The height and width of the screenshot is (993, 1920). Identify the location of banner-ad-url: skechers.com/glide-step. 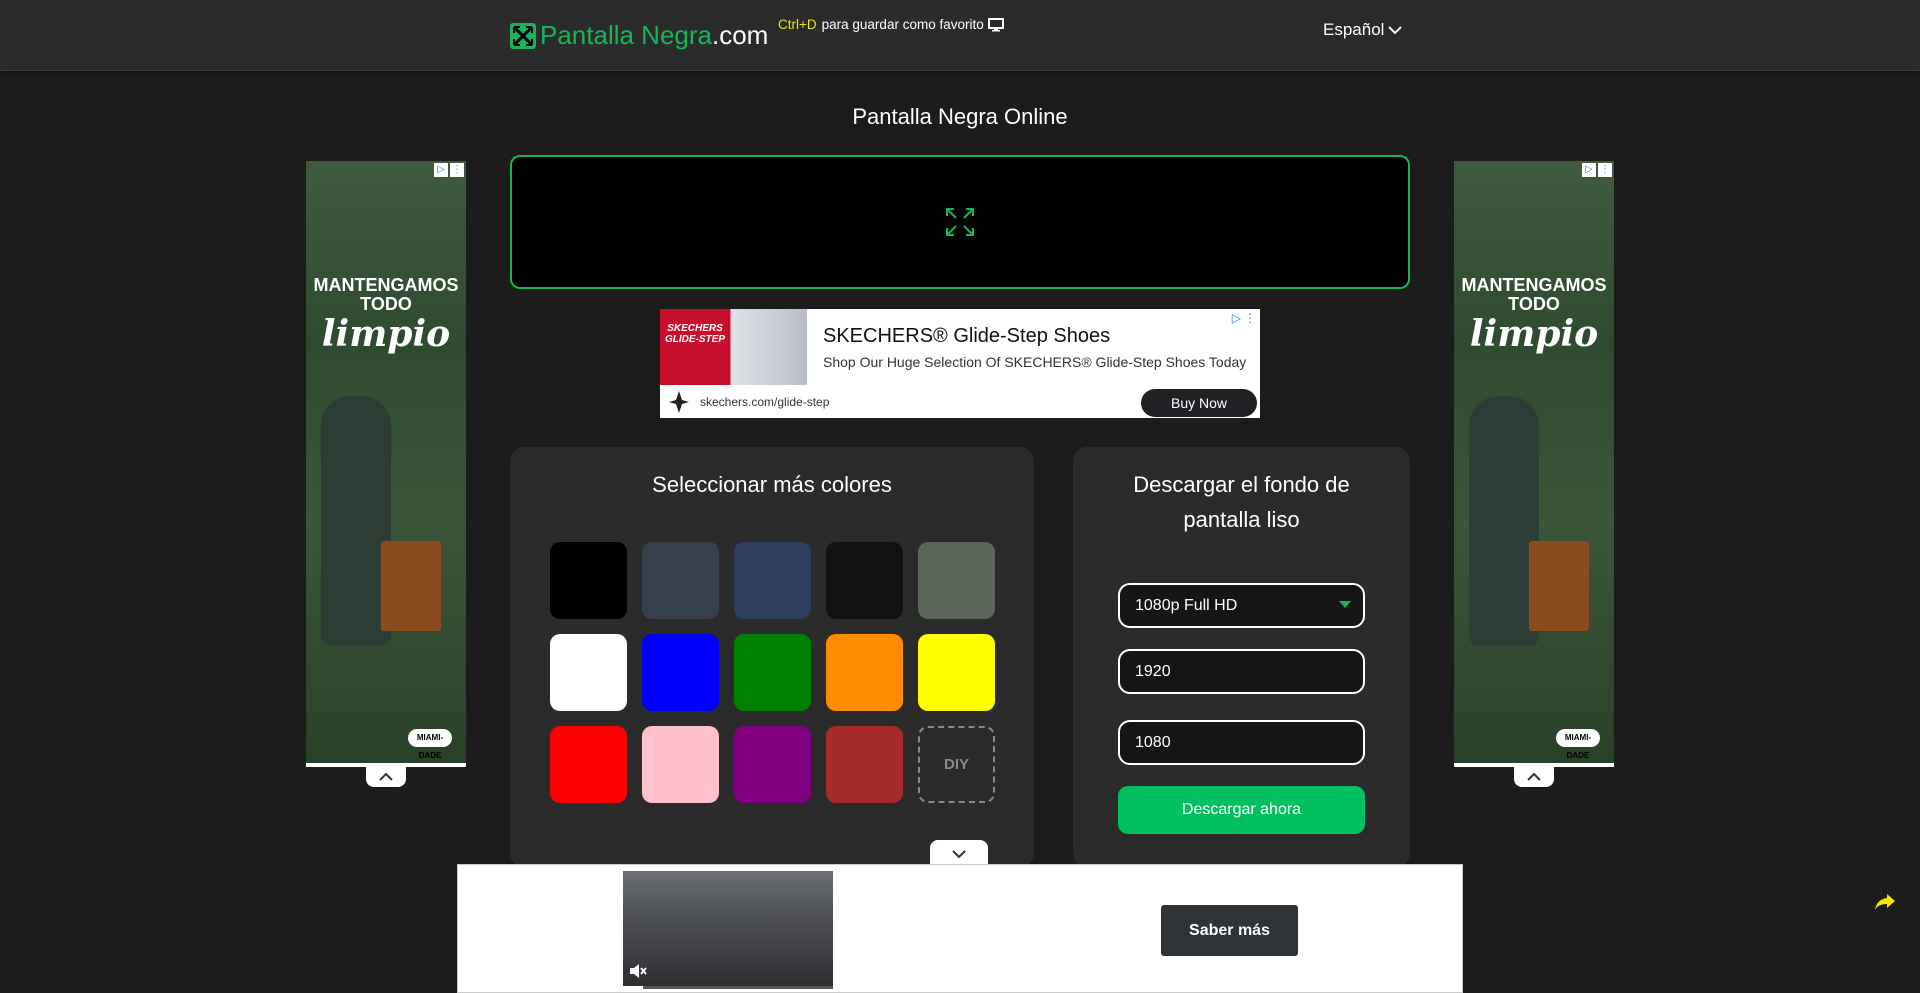
(764, 402).